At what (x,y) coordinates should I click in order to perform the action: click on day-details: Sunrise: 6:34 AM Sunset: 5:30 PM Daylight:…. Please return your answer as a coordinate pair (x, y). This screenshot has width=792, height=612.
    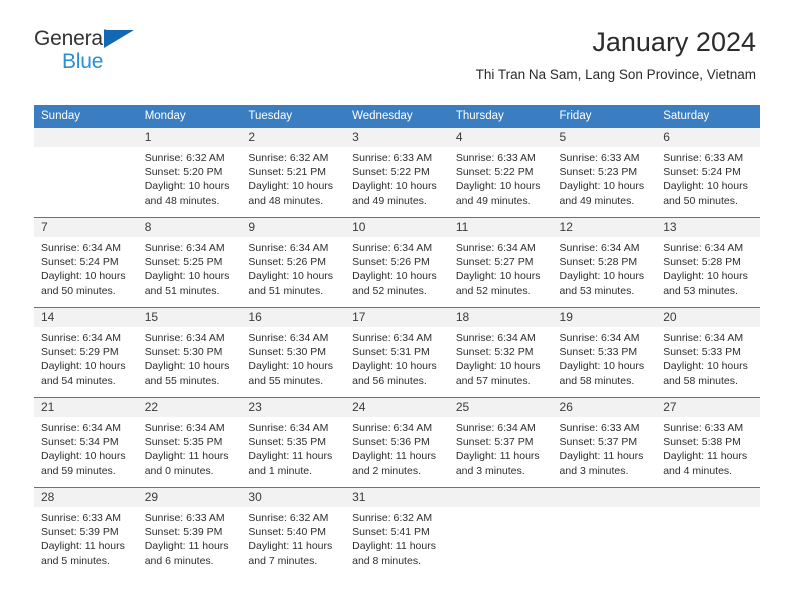
    Looking at the image, I should click on (190, 357).